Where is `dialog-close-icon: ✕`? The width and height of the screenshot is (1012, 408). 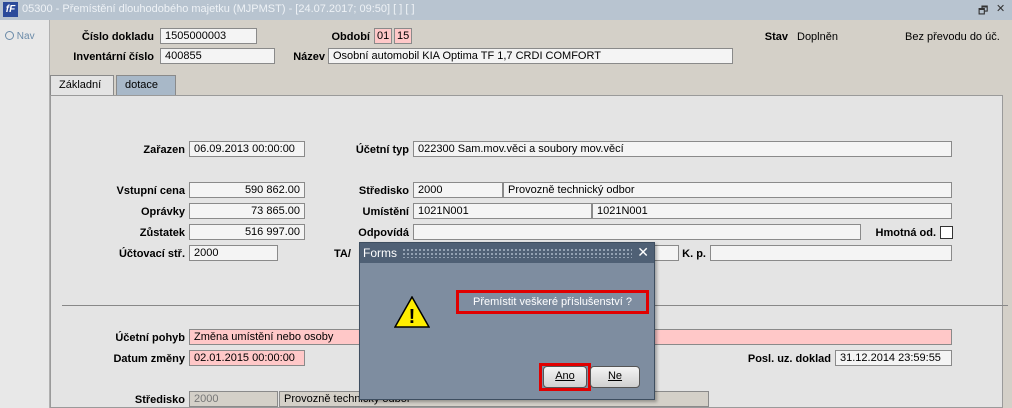
dialog-close-icon: ✕ is located at coordinates (643, 252).